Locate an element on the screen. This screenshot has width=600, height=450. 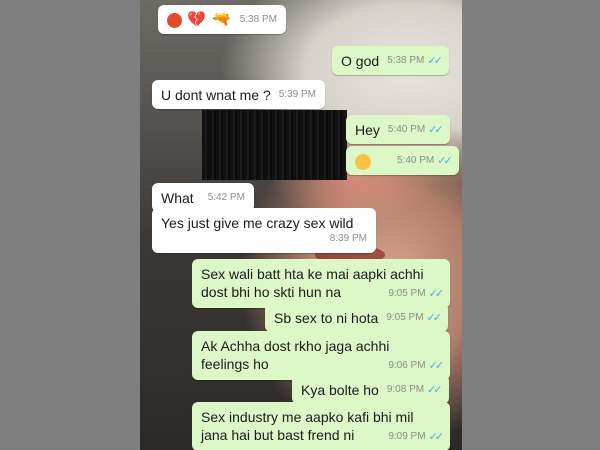
message-incoming: 💔 🔫 5:38 PM is located at coordinates (222, 19).